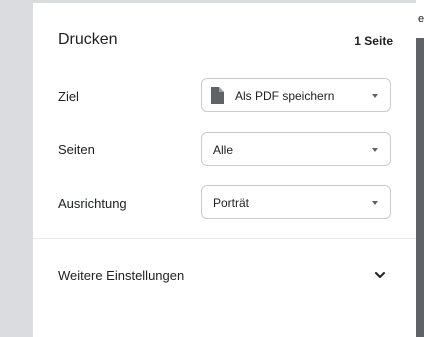 This screenshot has height=337, width=424. Describe the element at coordinates (92, 203) in the screenshot. I see `orientation-label: Ausrichtung` at that location.